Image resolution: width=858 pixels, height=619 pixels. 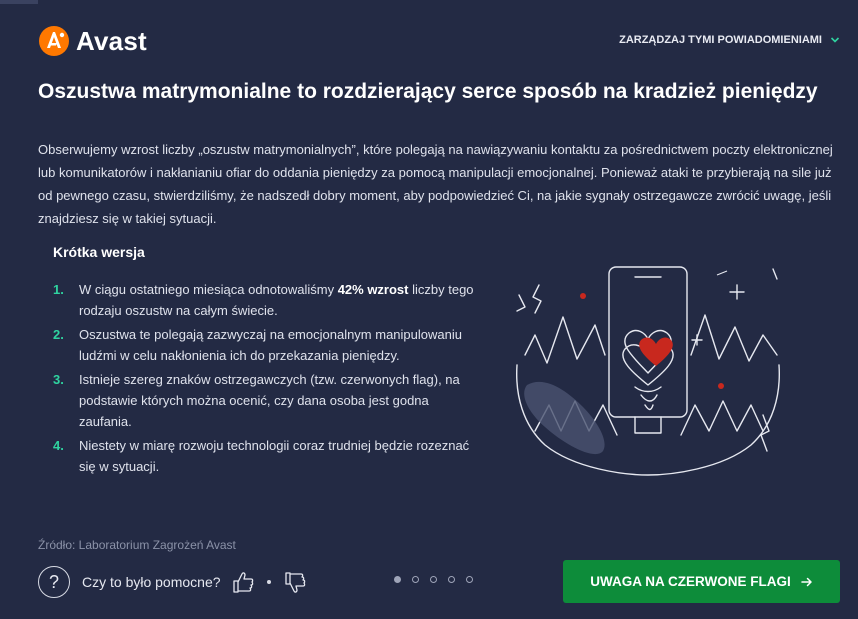 I want to click on pagination-dots, so click(x=439, y=579).